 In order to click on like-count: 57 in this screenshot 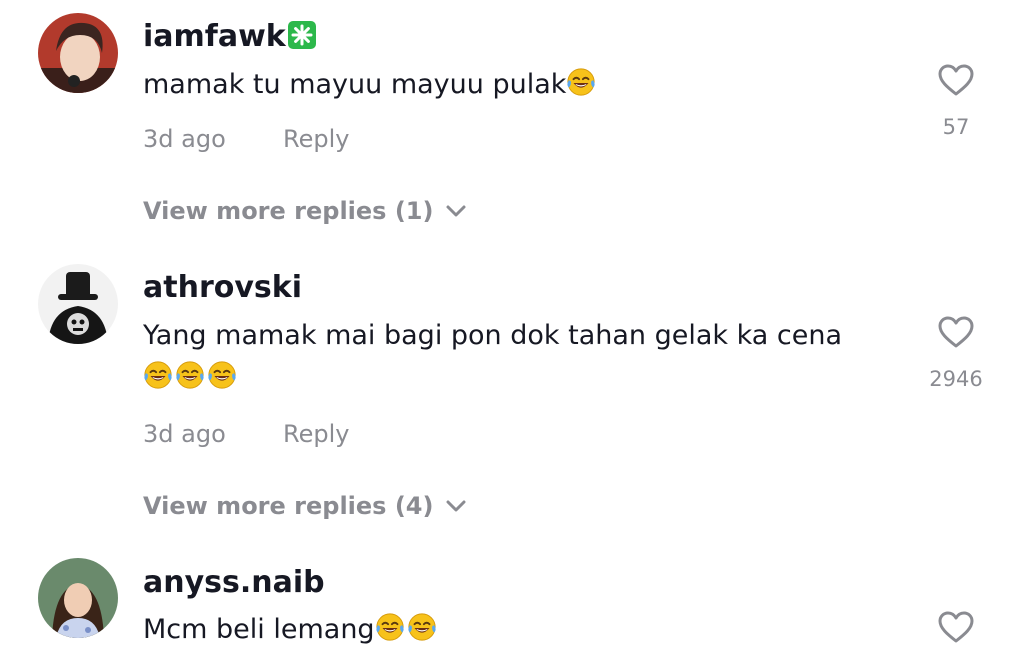, I will do `click(956, 127)`.